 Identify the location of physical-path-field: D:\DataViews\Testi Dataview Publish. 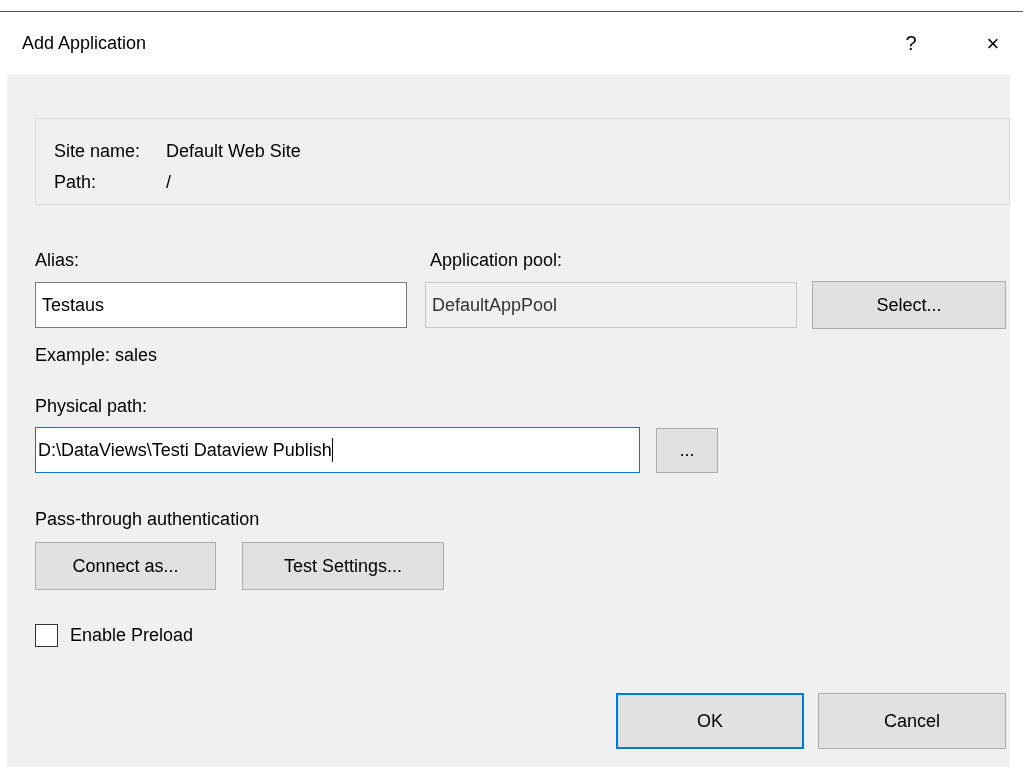
(337, 450).